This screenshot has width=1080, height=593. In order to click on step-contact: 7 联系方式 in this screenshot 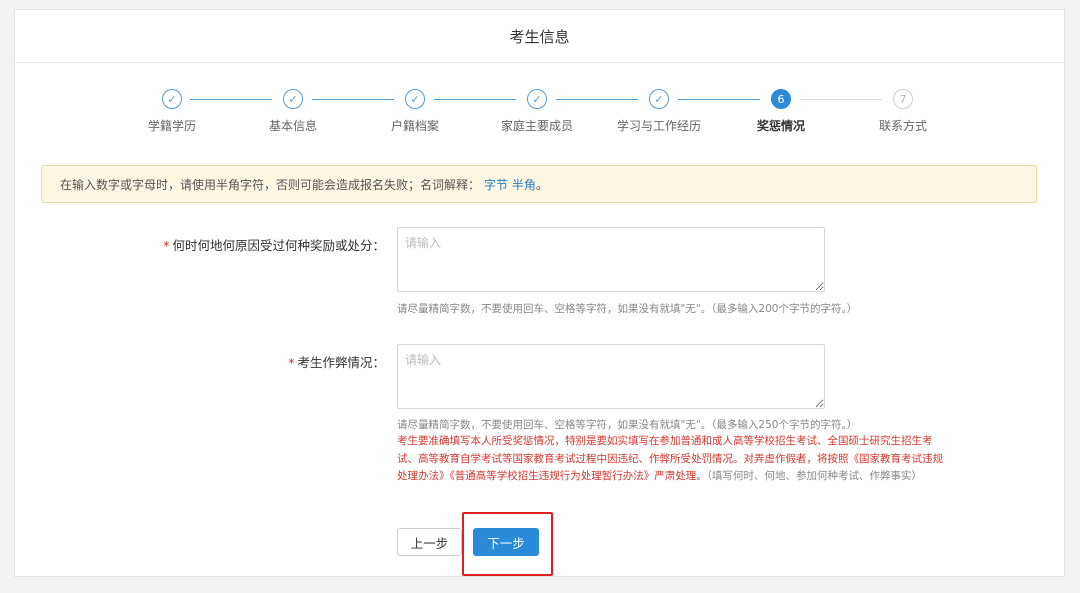, I will do `click(903, 111)`.